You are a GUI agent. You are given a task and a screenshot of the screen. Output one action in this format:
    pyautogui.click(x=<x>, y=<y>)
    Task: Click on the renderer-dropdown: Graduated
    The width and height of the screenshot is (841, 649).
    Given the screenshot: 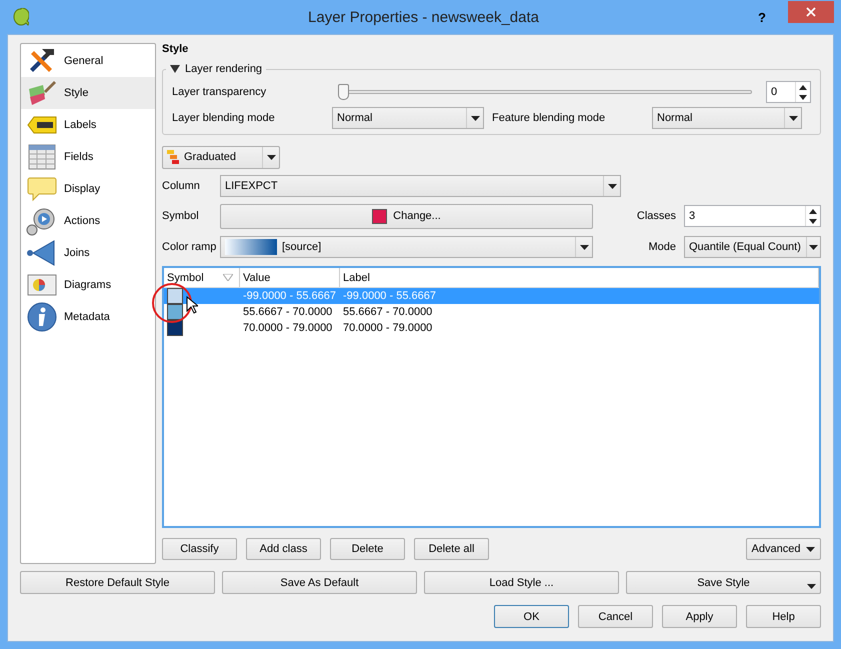 What is the action you would take?
    pyautogui.click(x=221, y=157)
    